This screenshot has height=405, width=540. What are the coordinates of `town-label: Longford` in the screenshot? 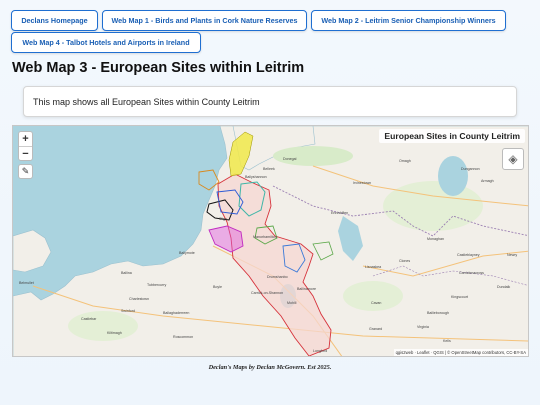 It's located at (320, 351).